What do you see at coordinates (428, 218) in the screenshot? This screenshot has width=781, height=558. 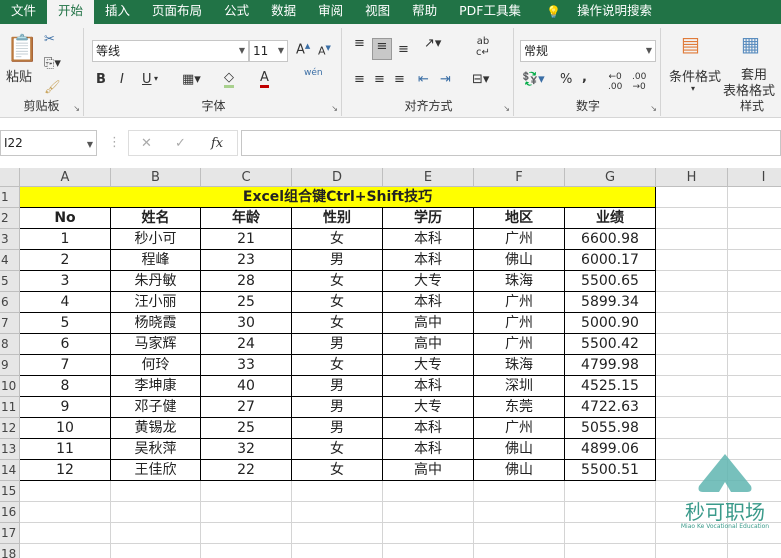 I see `header-cell: 学历` at bounding box center [428, 218].